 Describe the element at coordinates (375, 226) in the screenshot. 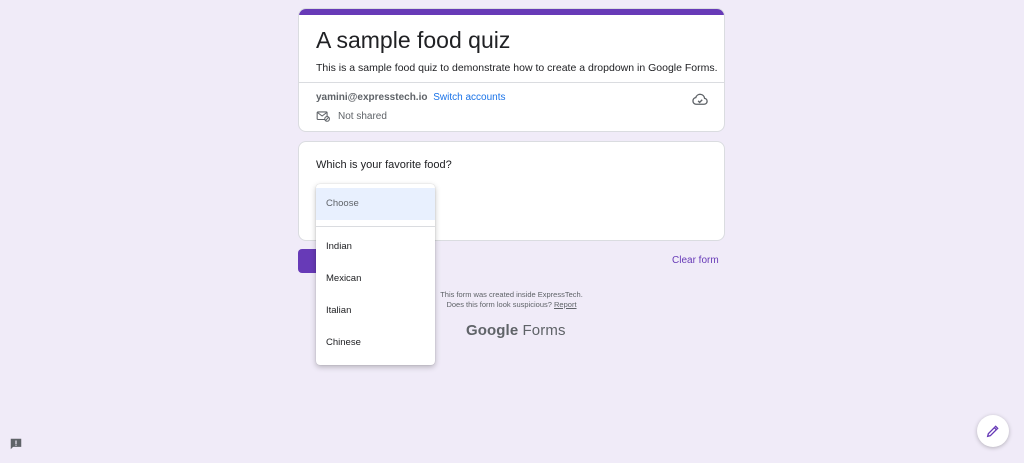

I see `dropdown-separator` at that location.